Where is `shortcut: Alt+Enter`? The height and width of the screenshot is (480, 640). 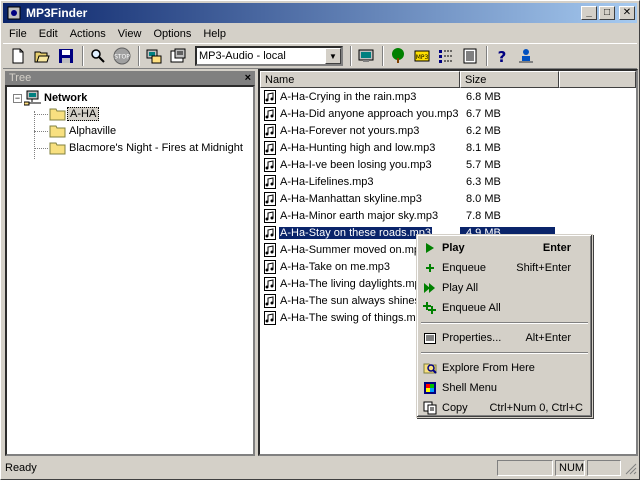 shortcut: Alt+Enter is located at coordinates (548, 338).